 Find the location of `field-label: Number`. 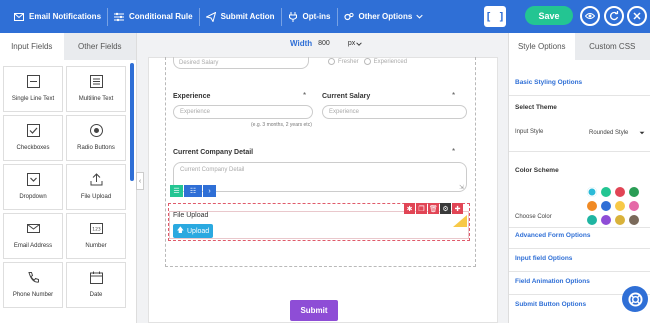

field-label: Number is located at coordinates (96, 246).